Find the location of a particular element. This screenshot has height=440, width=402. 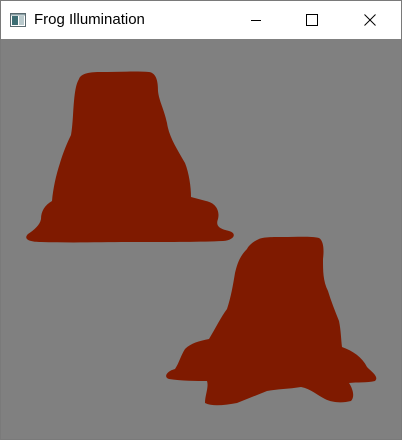

minimize-button is located at coordinates (256, 20).